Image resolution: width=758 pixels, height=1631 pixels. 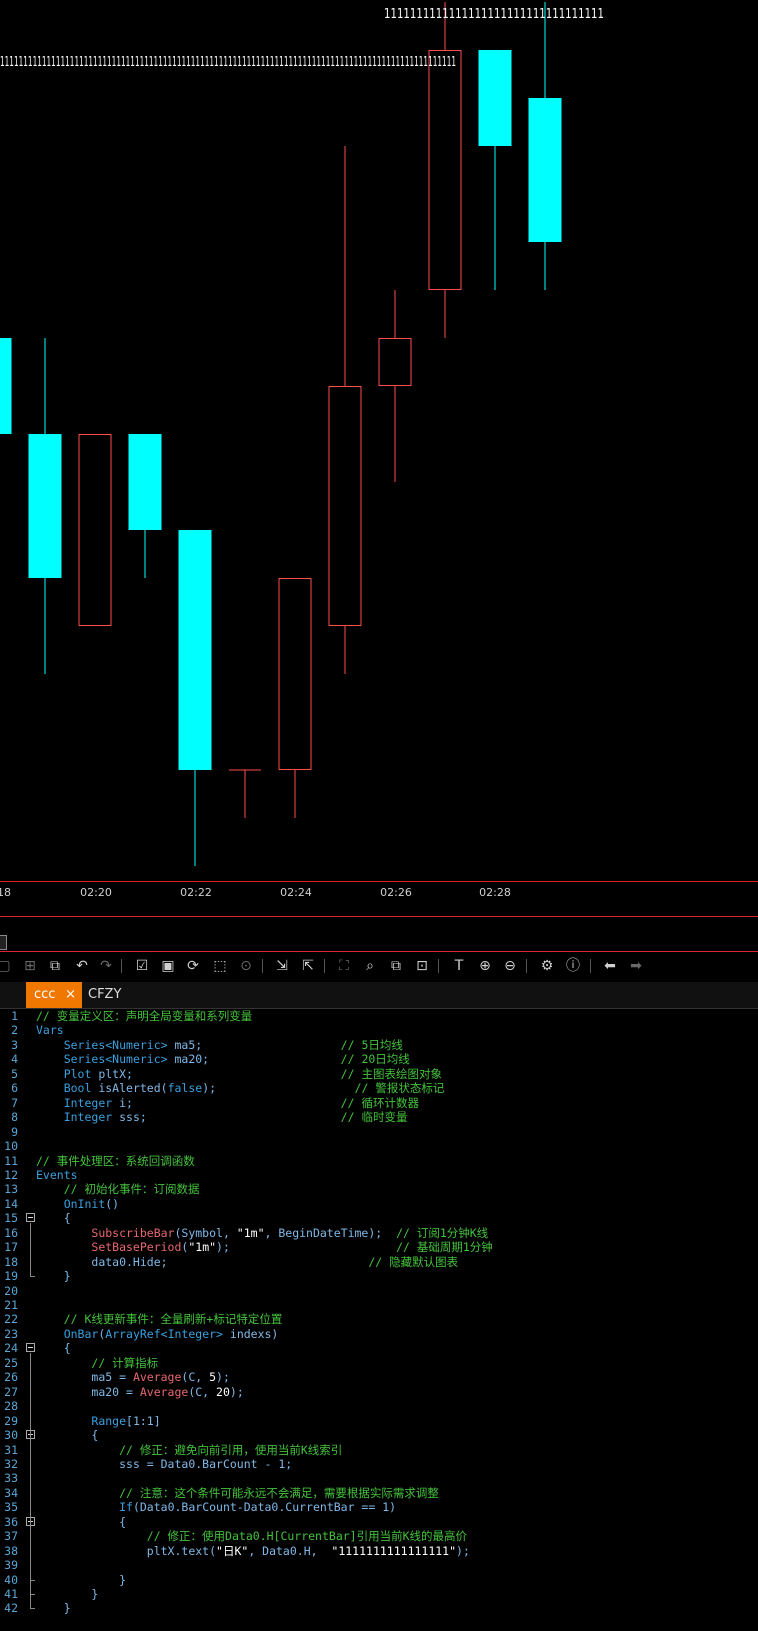 I want to click on code-line: 31 // 修正：避免向前引用，使用当前K线索引, so click(x=379, y=1450).